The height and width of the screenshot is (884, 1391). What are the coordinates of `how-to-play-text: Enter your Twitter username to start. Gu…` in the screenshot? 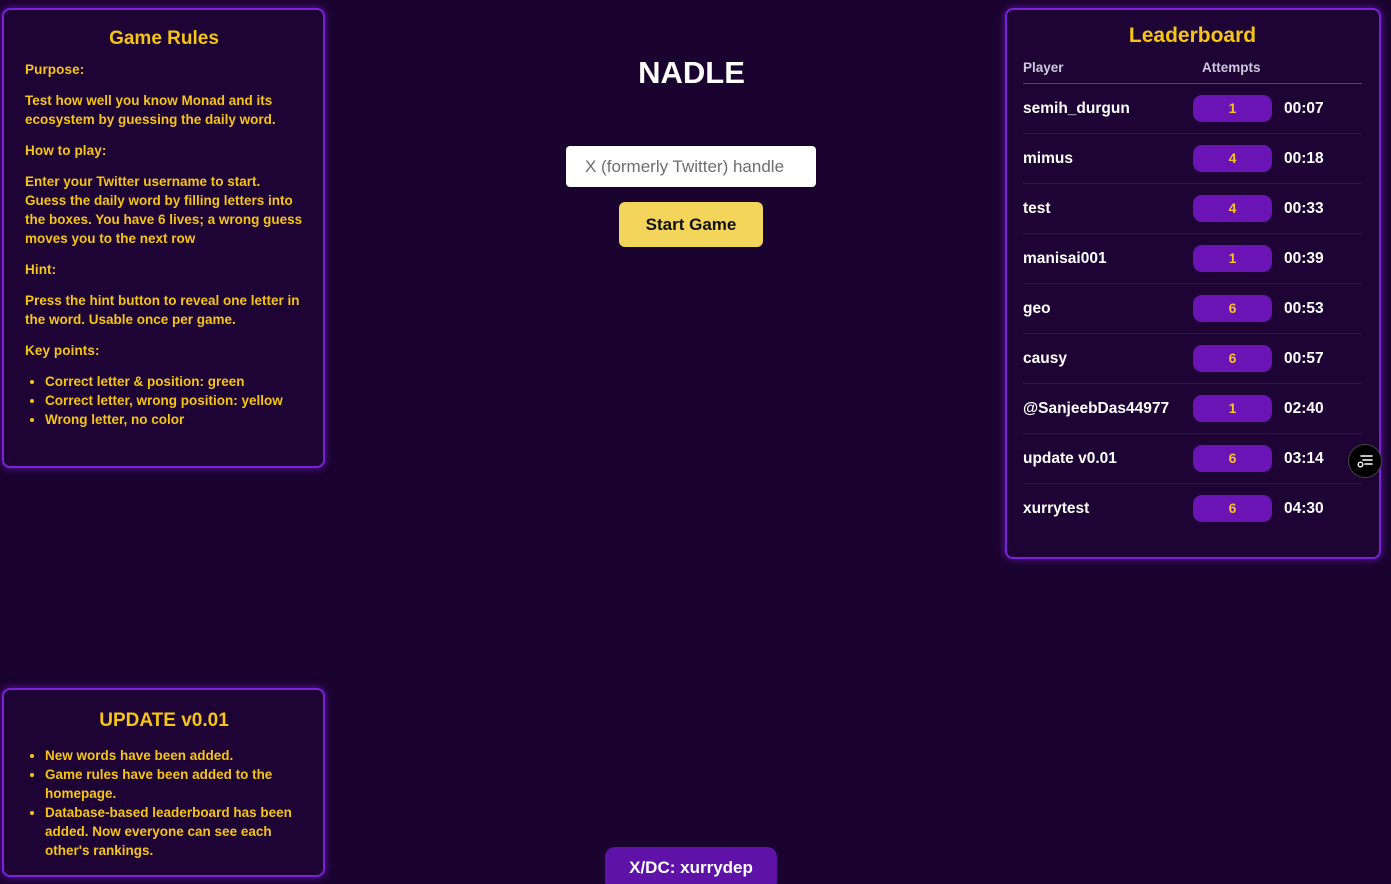 It's located at (164, 210).